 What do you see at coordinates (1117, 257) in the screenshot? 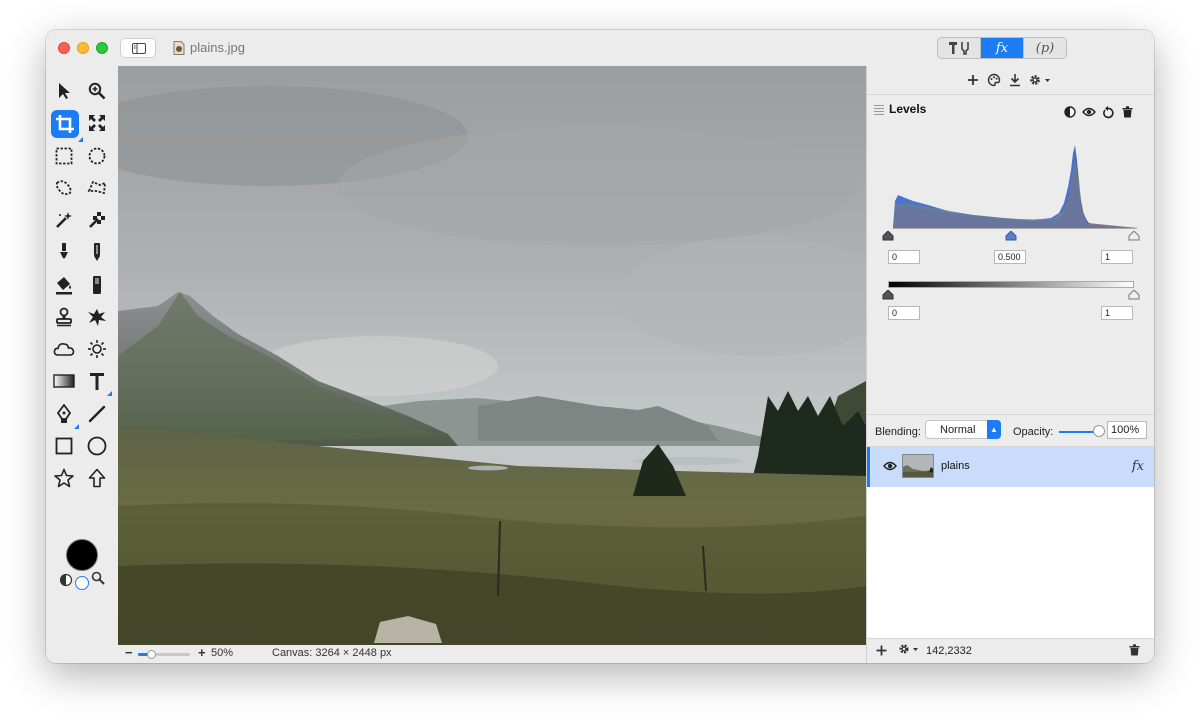
I see `input-white-field: 1` at bounding box center [1117, 257].